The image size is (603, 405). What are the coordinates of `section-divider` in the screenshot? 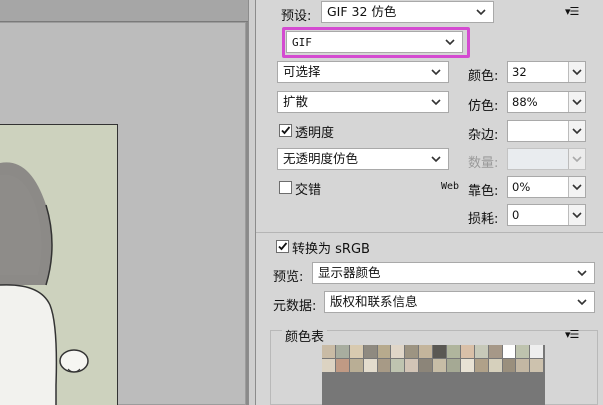 It's located at (429, 232).